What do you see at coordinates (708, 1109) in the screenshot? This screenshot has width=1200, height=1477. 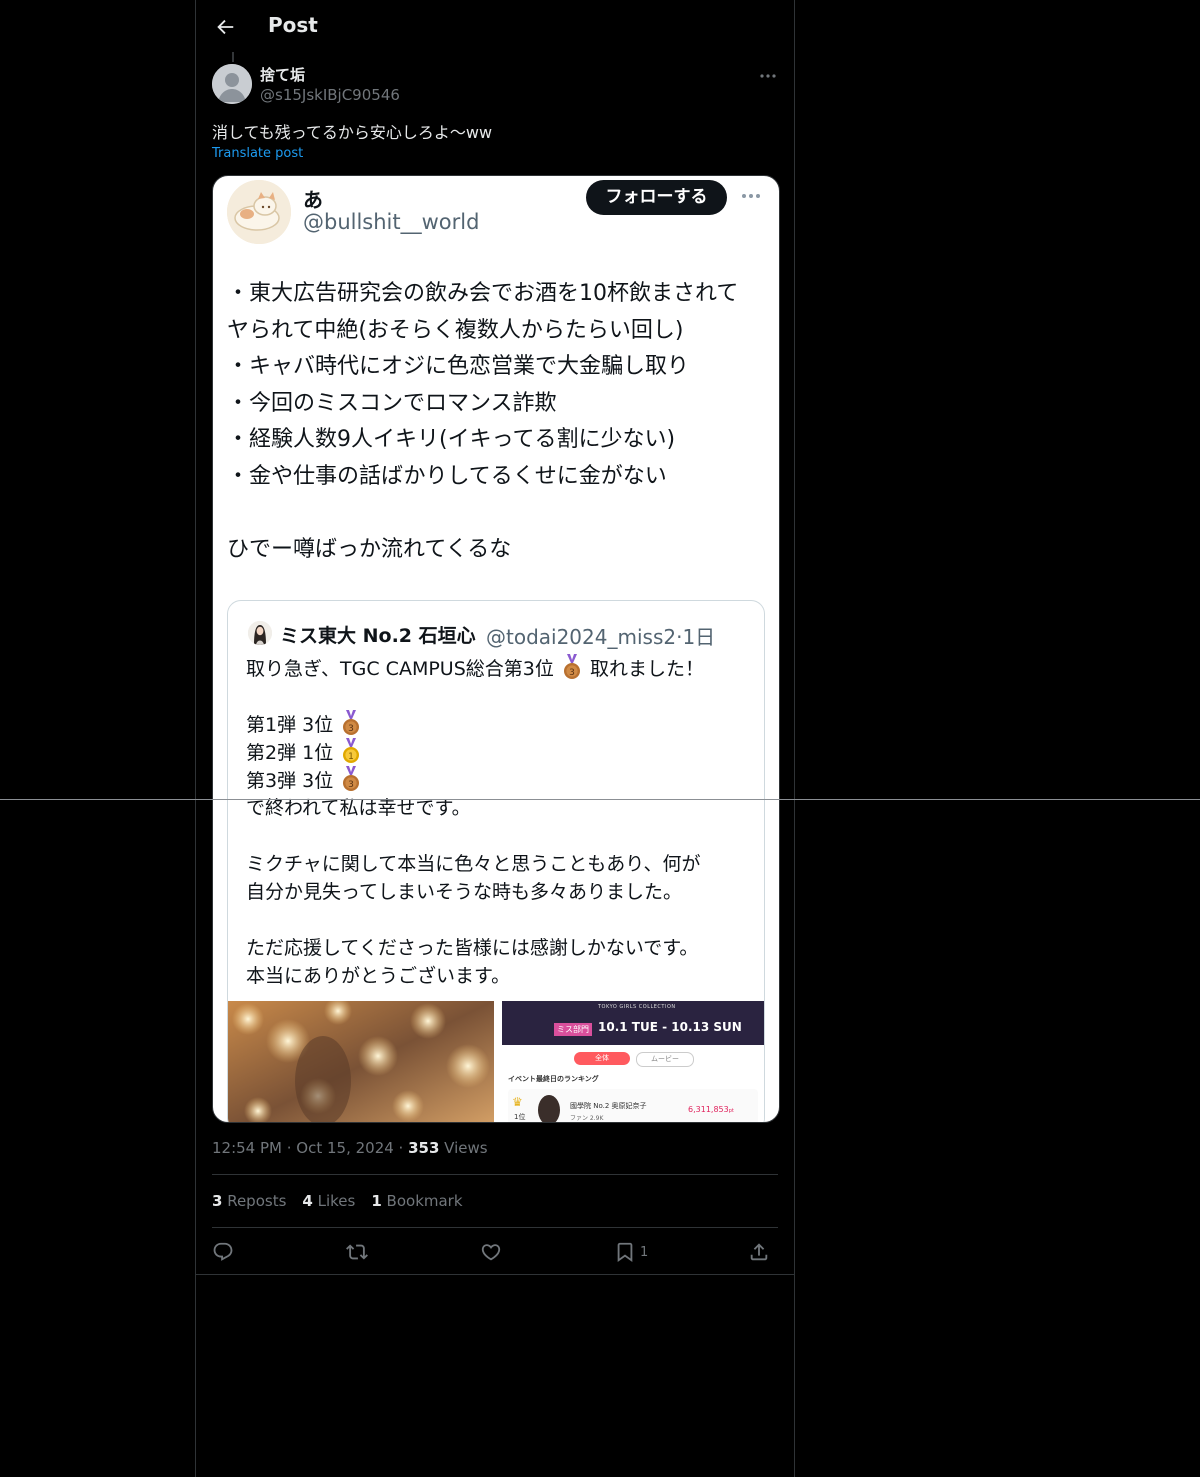 I see `entry-points-value: 6,311,853` at bounding box center [708, 1109].